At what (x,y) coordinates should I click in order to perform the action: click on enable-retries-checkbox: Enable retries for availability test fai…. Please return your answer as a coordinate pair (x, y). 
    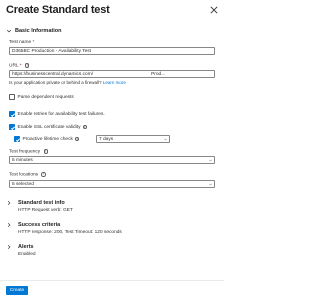
    Looking at the image, I should click on (57, 114).